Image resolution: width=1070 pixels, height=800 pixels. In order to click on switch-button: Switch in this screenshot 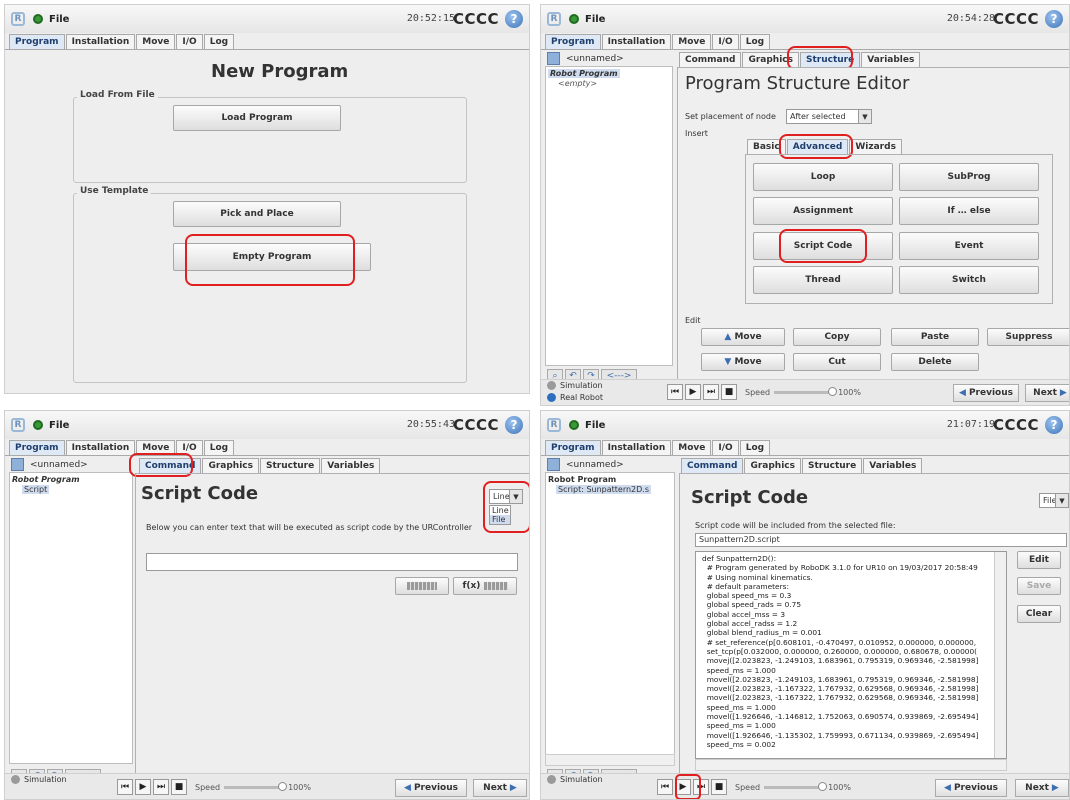, I will do `click(969, 280)`.